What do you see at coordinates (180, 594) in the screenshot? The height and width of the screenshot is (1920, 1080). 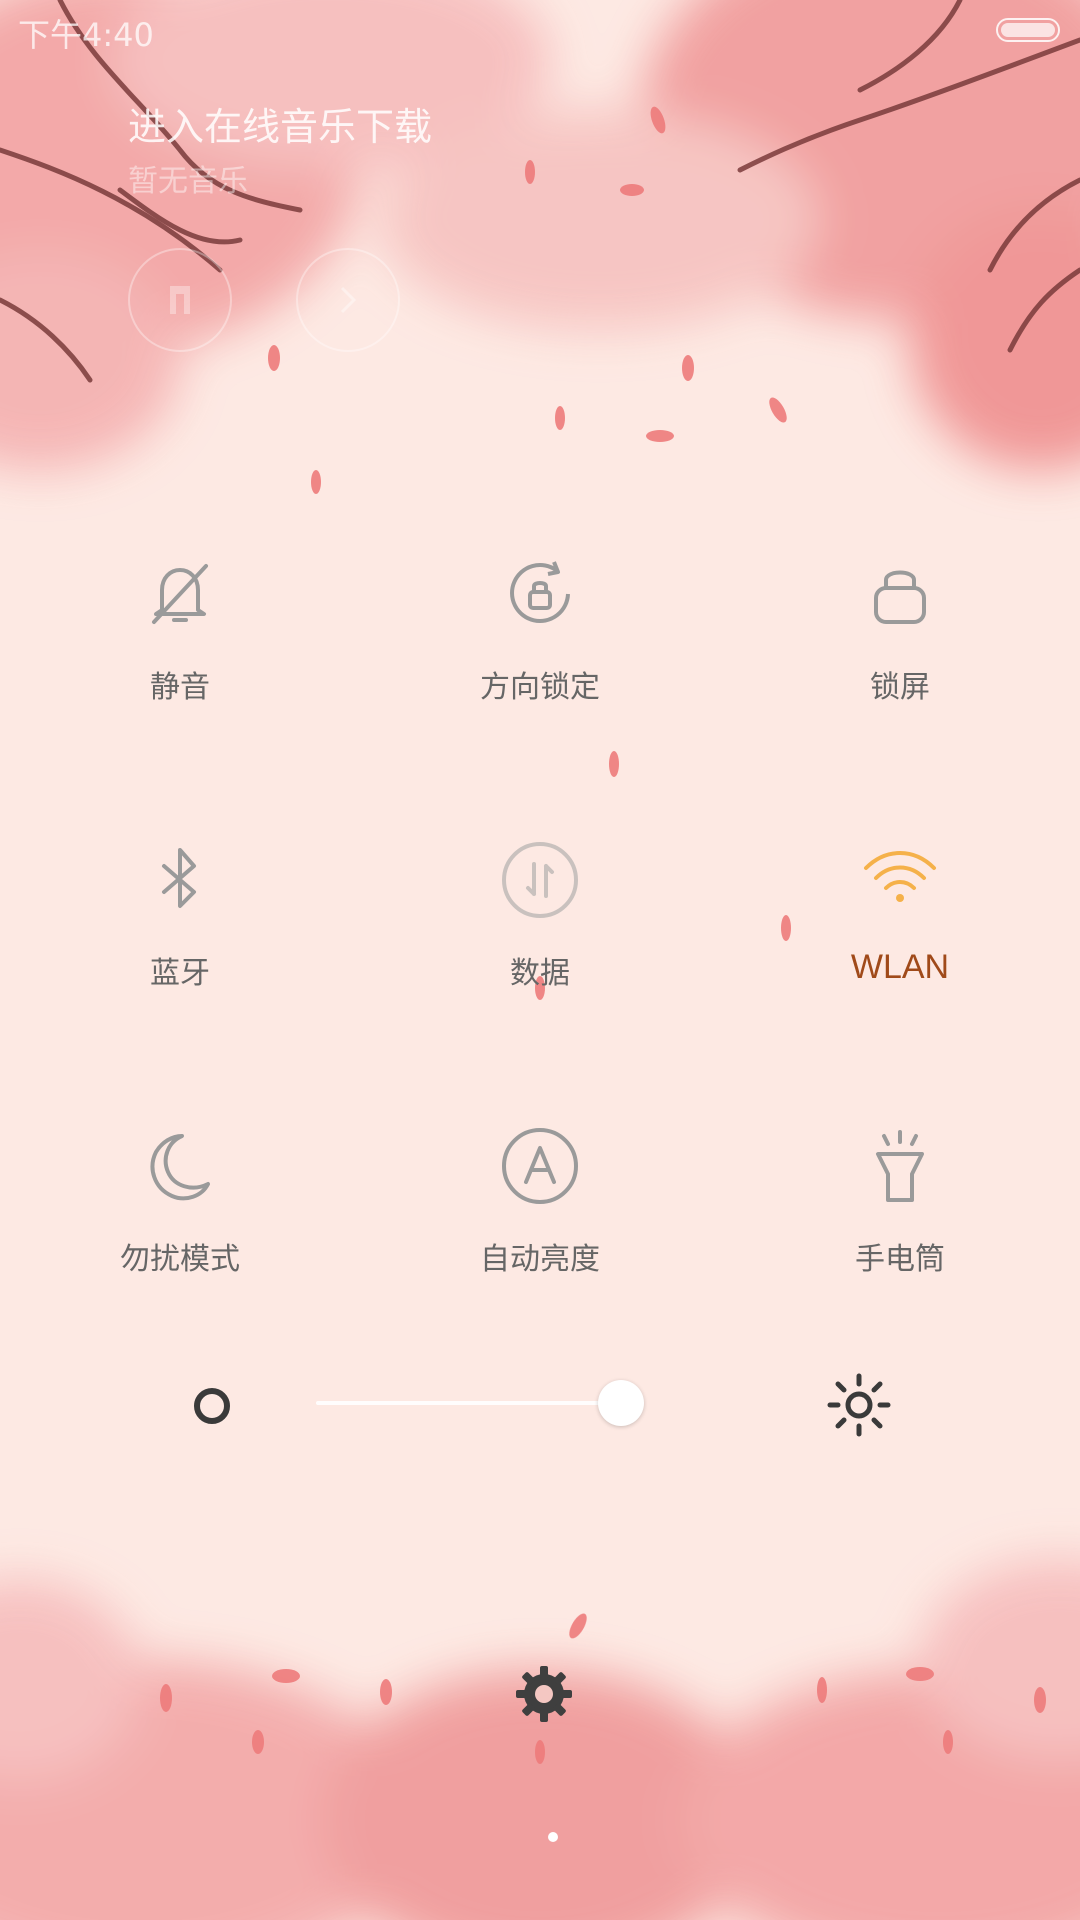 I see `bell-off-icon` at bounding box center [180, 594].